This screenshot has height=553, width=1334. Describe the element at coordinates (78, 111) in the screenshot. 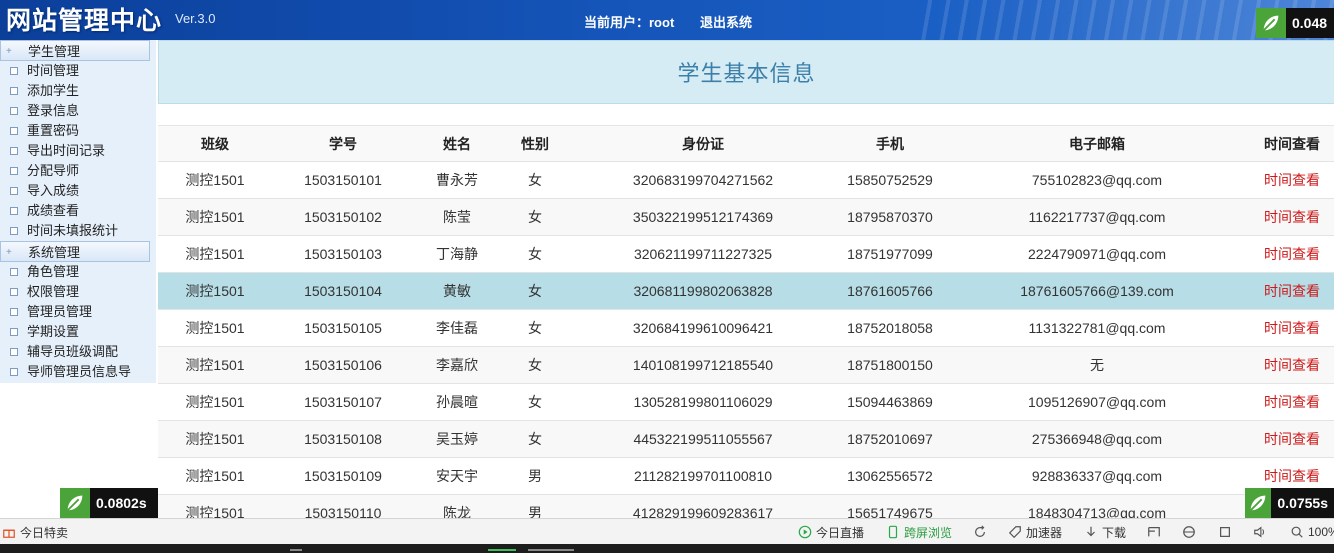

I see `sidebar-item: 登录信息` at that location.